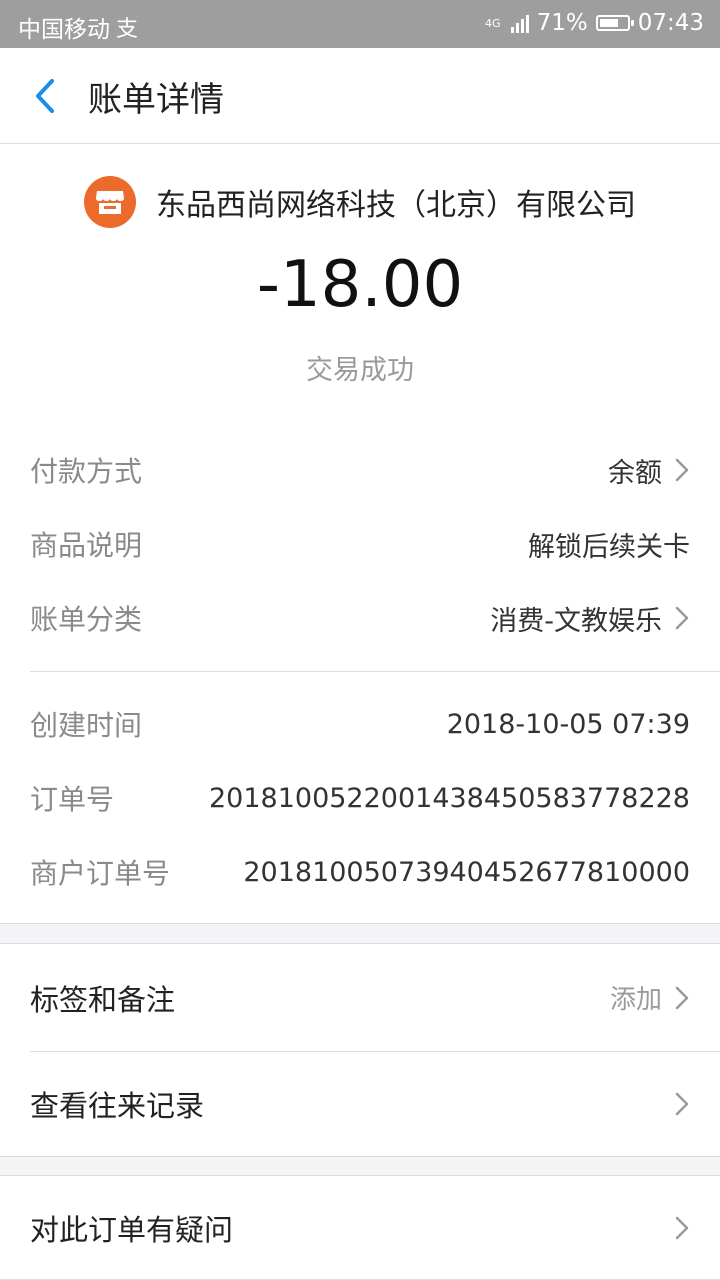 The height and width of the screenshot is (1280, 720). I want to click on tags-notes-label: 标签和备注, so click(103, 999).